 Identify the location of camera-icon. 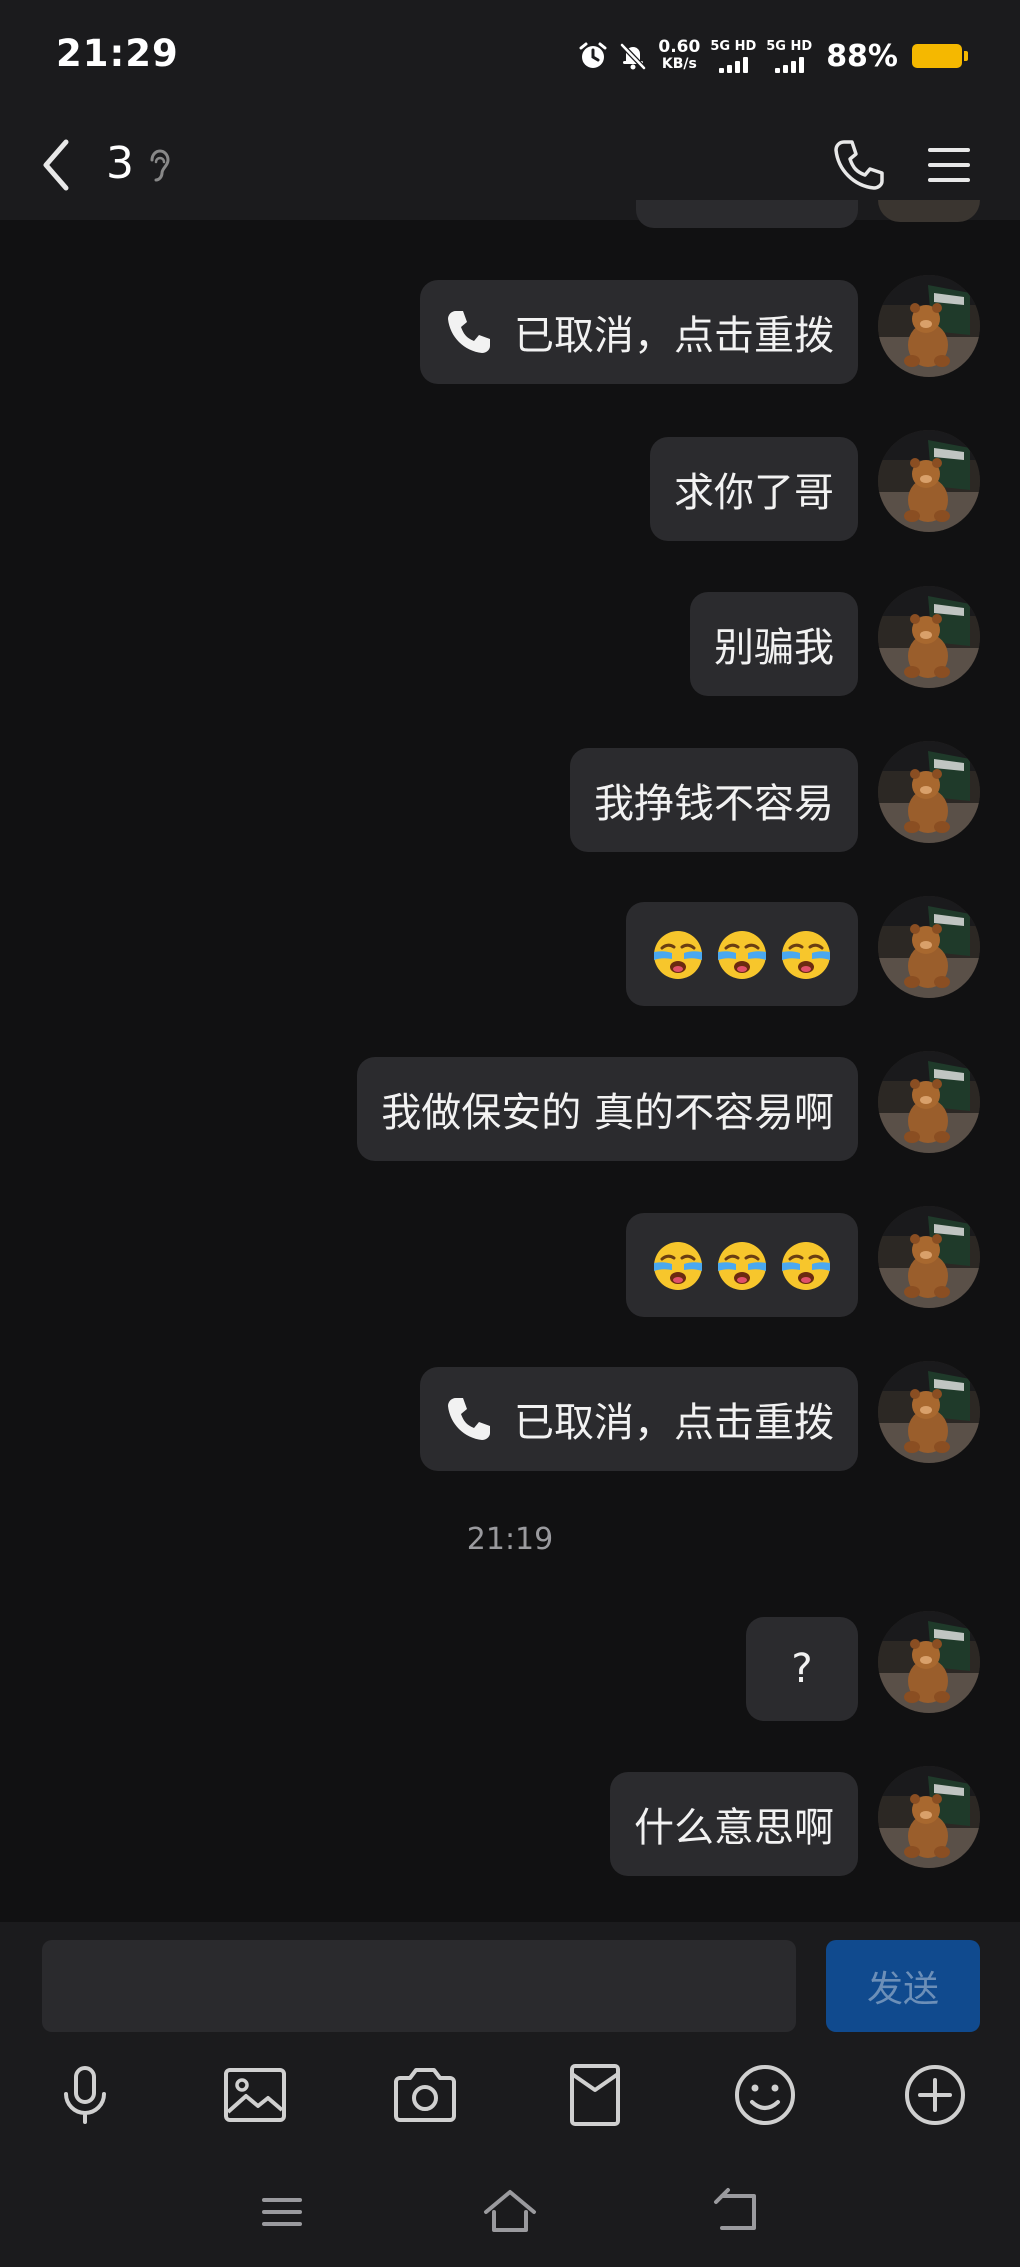
(425, 2095).